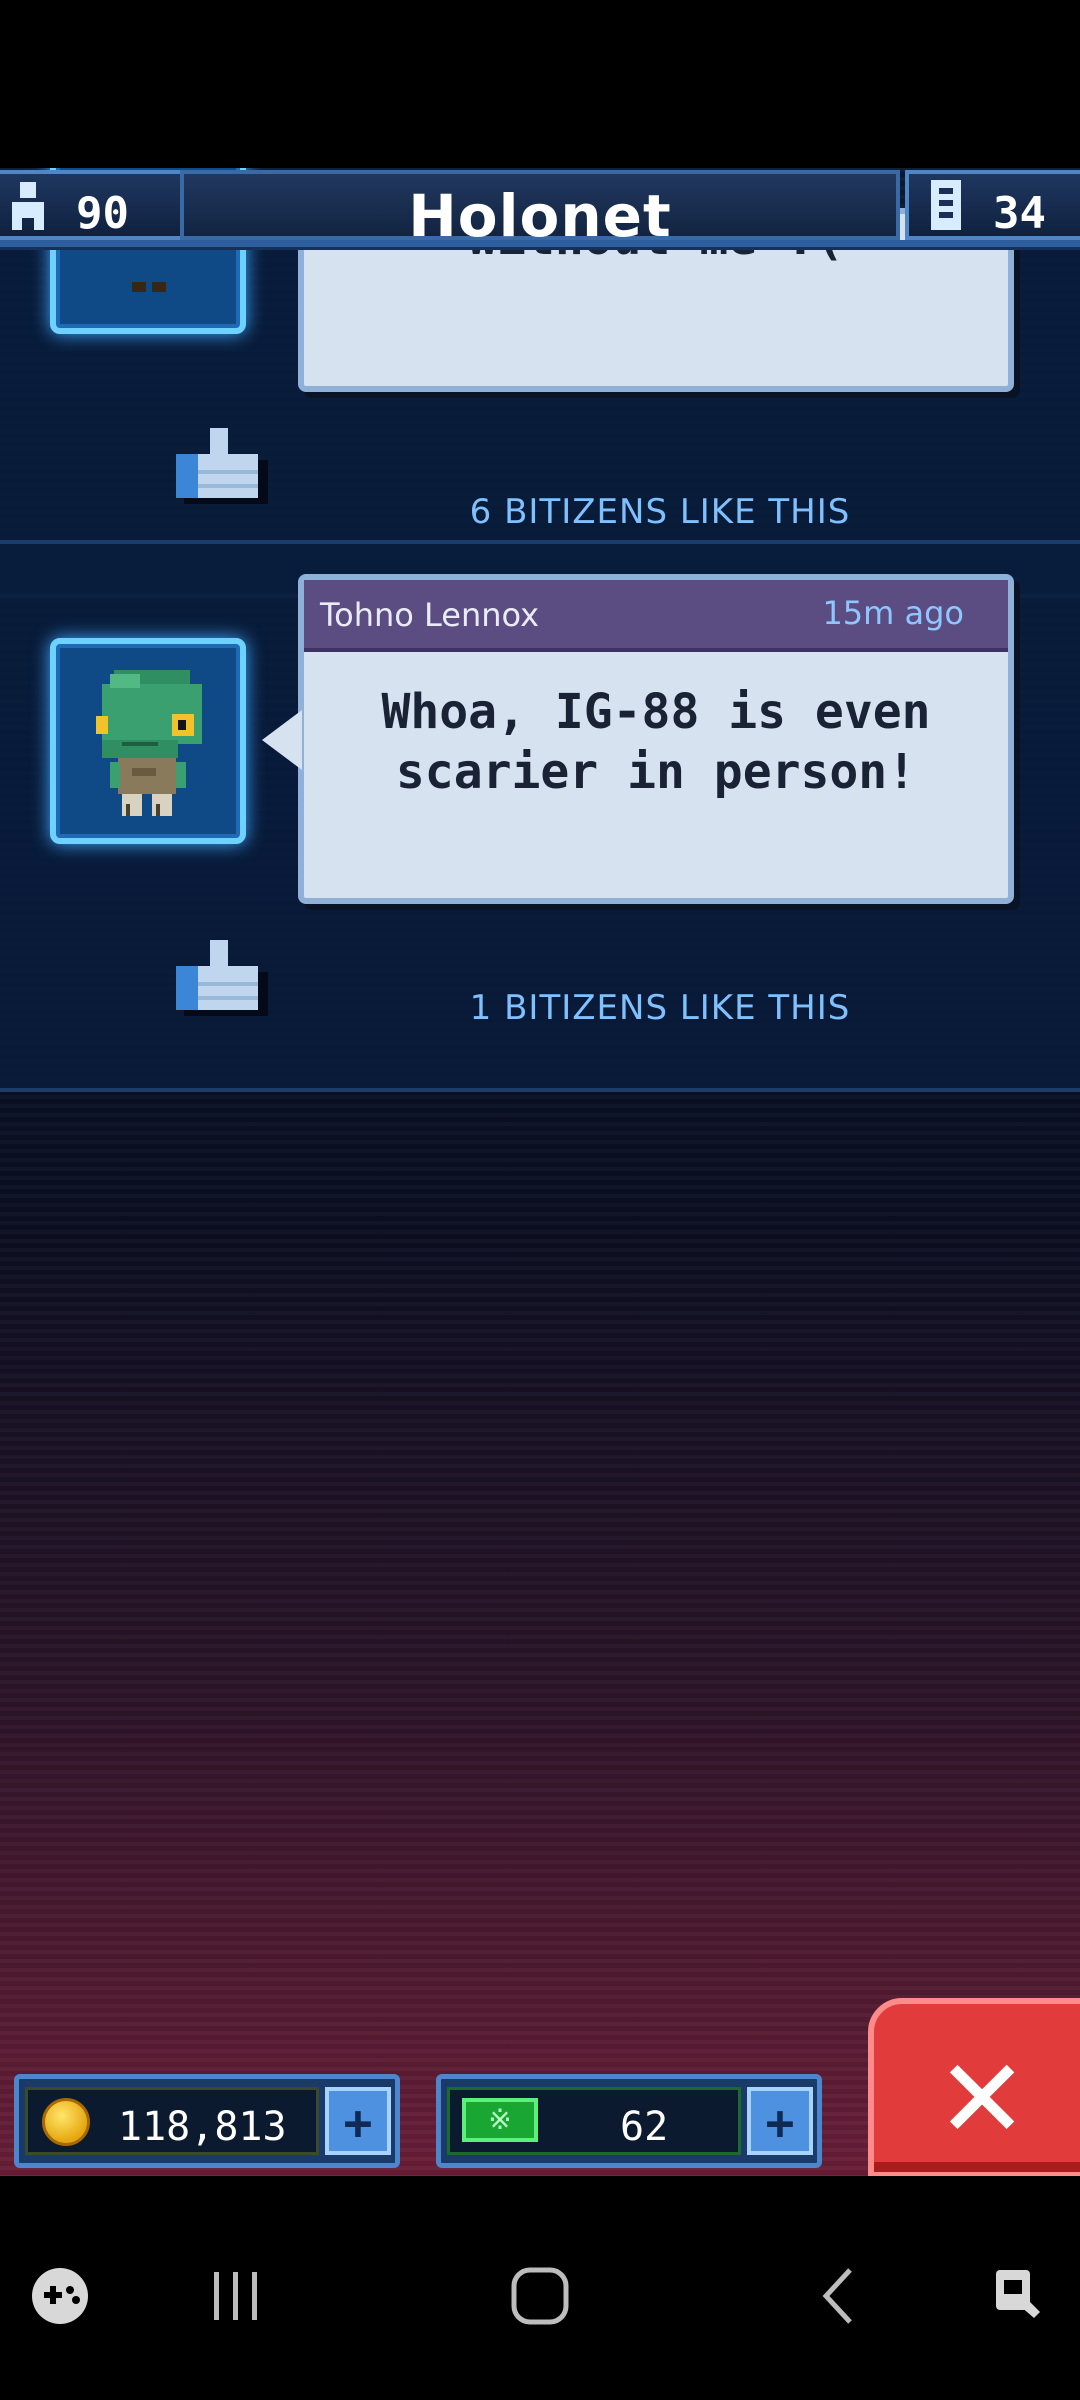 The height and width of the screenshot is (2400, 1080). I want to click on header: 90 Holonet 34, so click(540, 210).